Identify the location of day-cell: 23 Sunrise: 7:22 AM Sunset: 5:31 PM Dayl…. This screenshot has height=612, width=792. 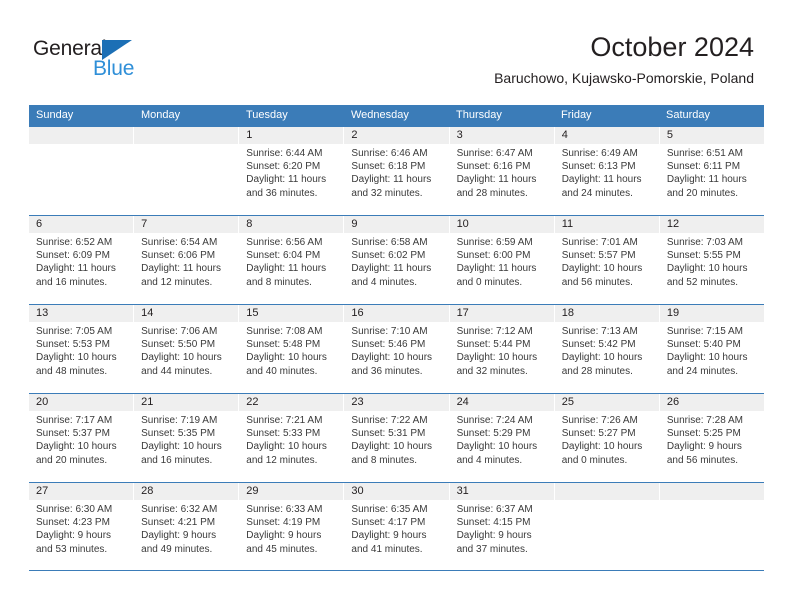
(397, 438).